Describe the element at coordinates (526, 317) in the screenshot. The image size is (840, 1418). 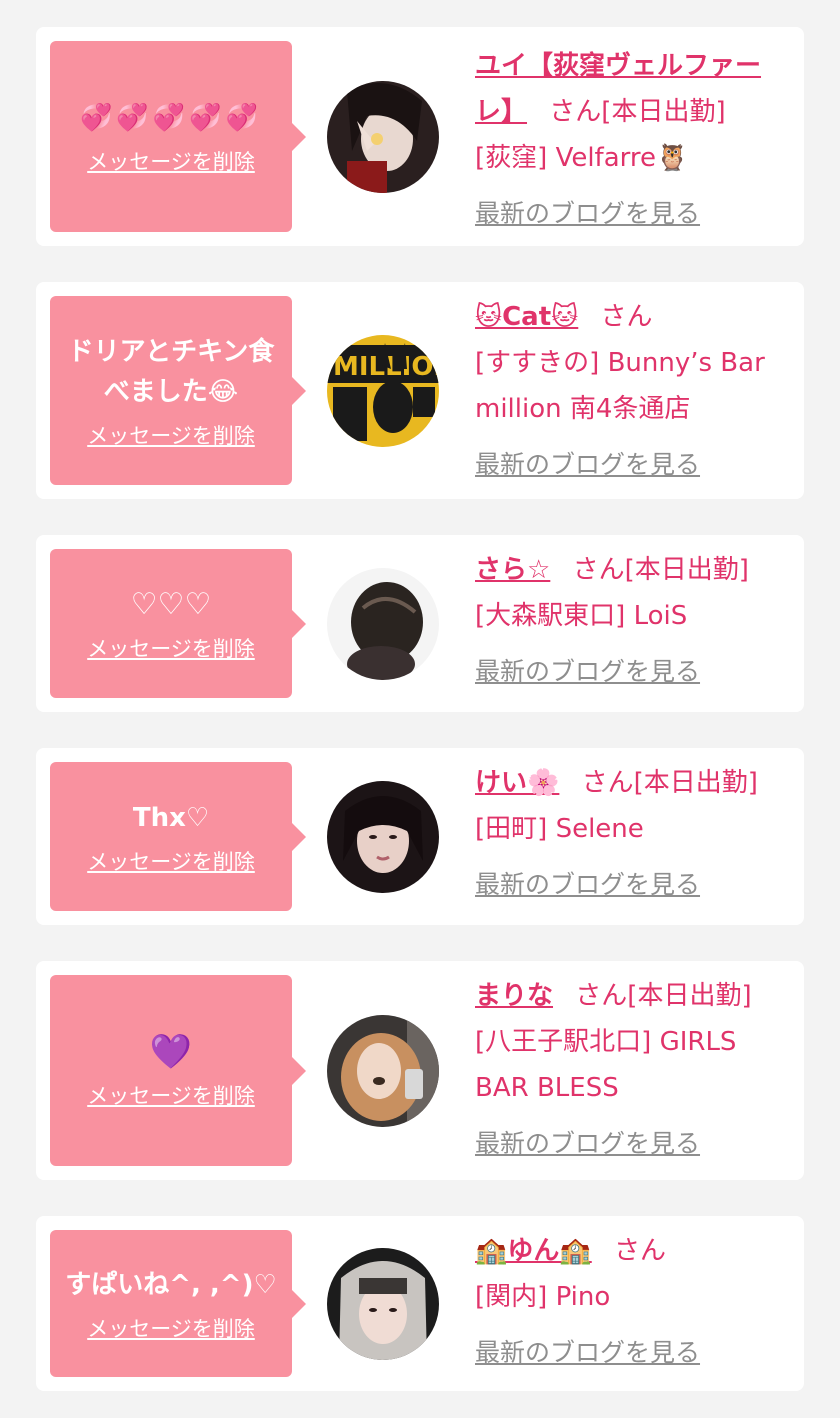
I see `cast-name-link: 🐱Cat🐱` at that location.